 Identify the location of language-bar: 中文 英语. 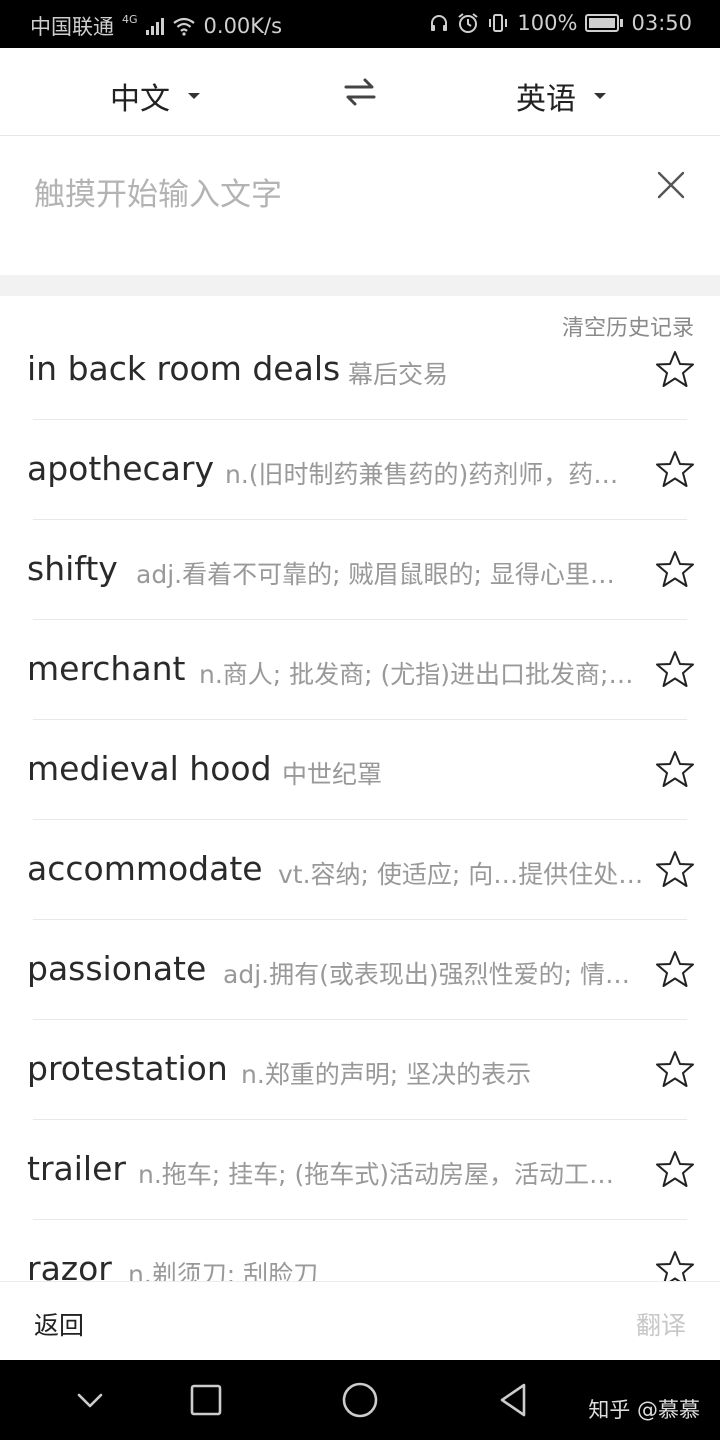
(360, 92).